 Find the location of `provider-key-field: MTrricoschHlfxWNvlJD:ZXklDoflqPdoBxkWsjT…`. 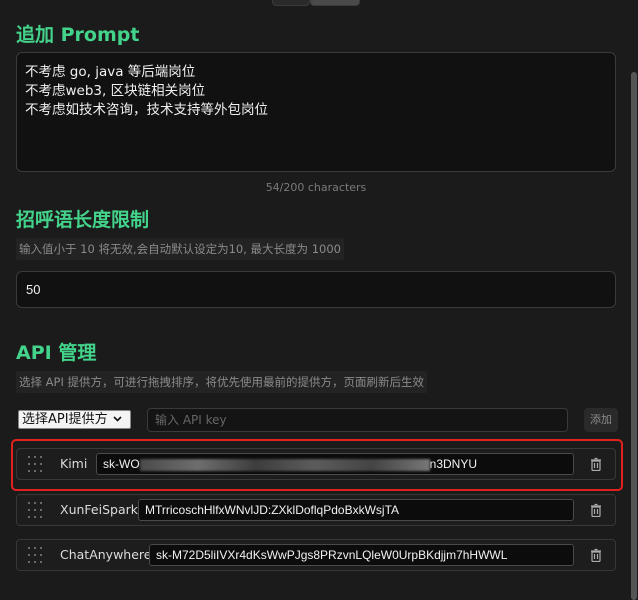

provider-key-field: MTrricoschHlfxWNvlJD:ZXklDoflqPdoBxkWsjT… is located at coordinates (356, 510).